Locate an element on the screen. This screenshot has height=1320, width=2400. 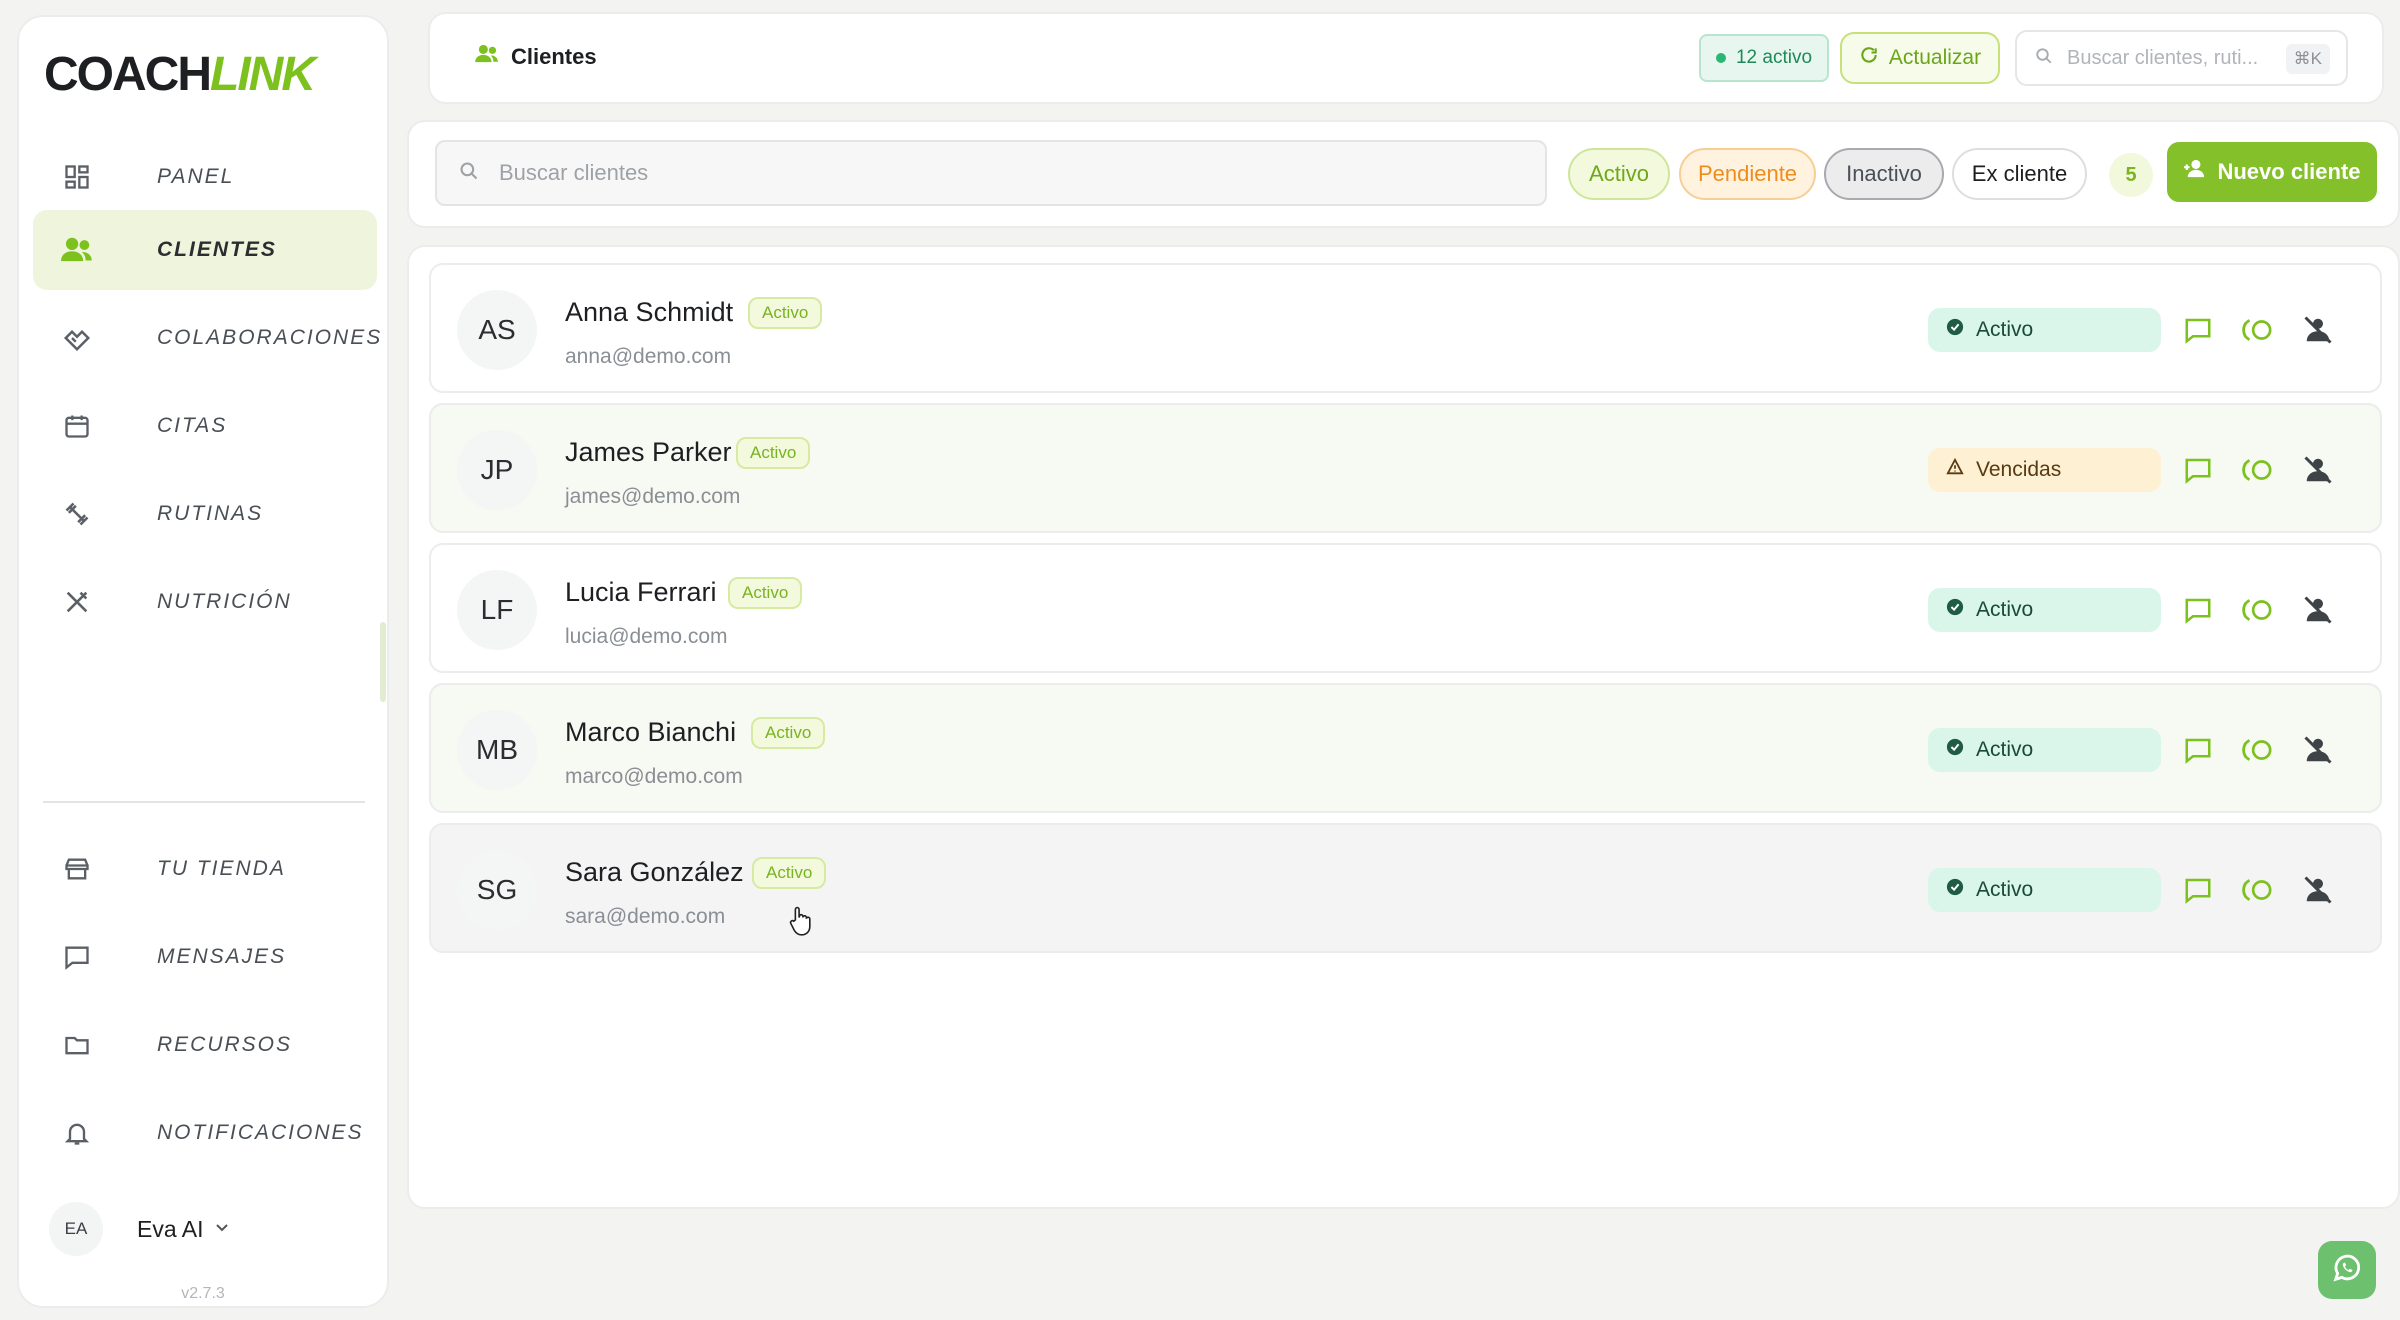
user-menu: EA Eva AI is located at coordinates (139, 1229).